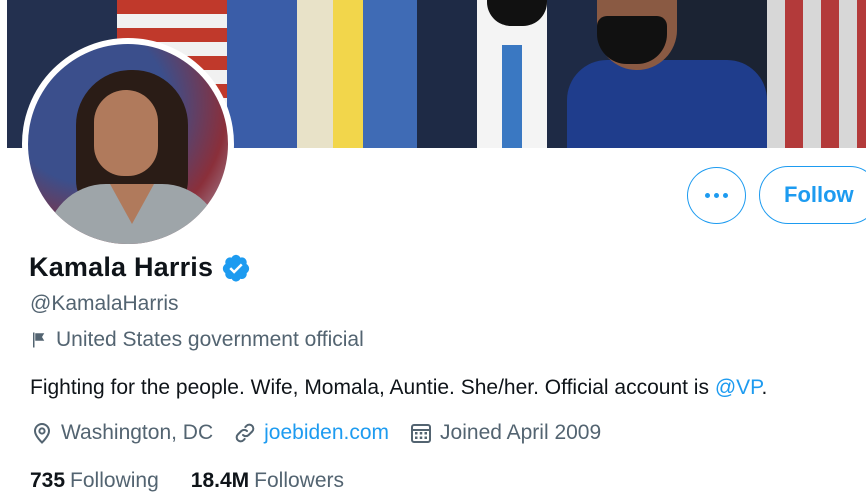 The height and width of the screenshot is (504, 866). Describe the element at coordinates (816, 74) in the screenshot. I see `banner-flag-right` at that location.